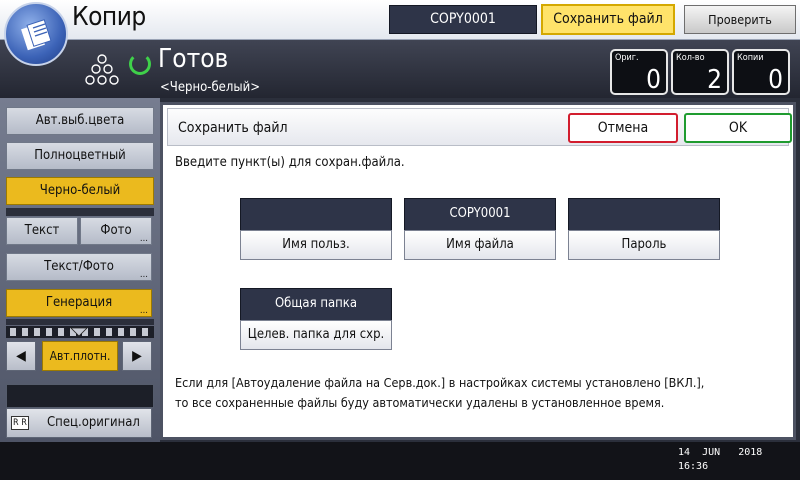 Image resolution: width=800 pixels, height=480 pixels. Describe the element at coordinates (700, 72) in the screenshot. I see `counter-quantity: Кол-во 2` at that location.